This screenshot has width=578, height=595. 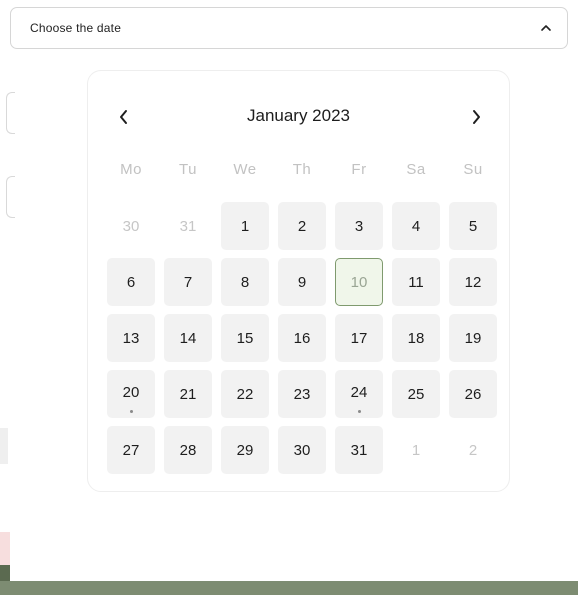 I want to click on day-cell-today: 10, so click(x=359, y=282).